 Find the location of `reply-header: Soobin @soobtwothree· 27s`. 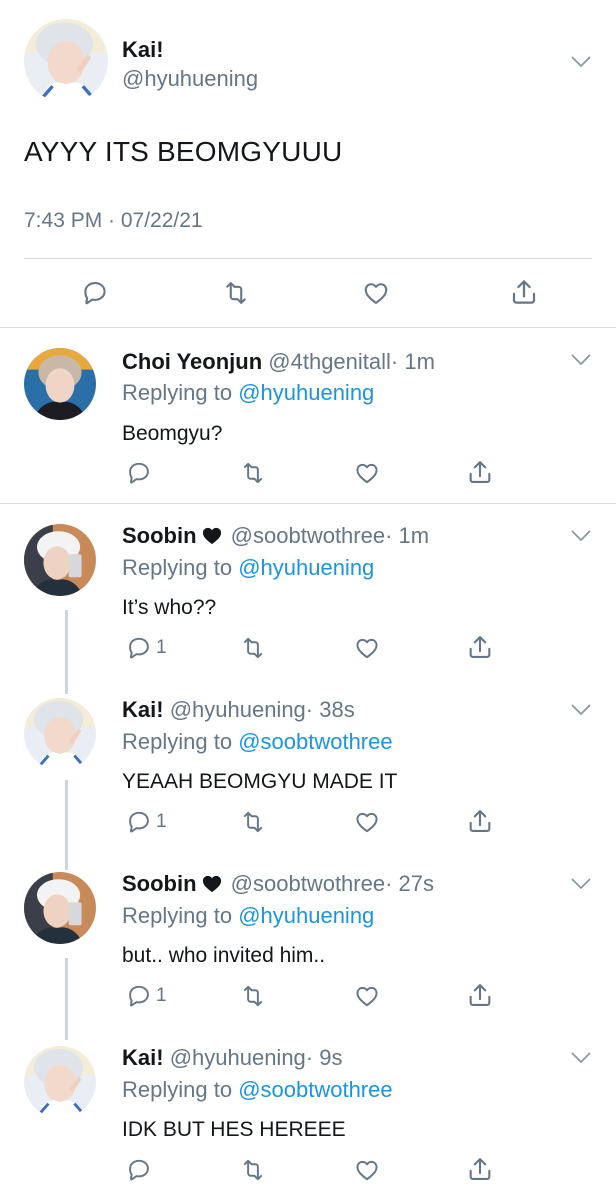

reply-header: Soobin @soobtwothree· 27s is located at coordinates (278, 884).